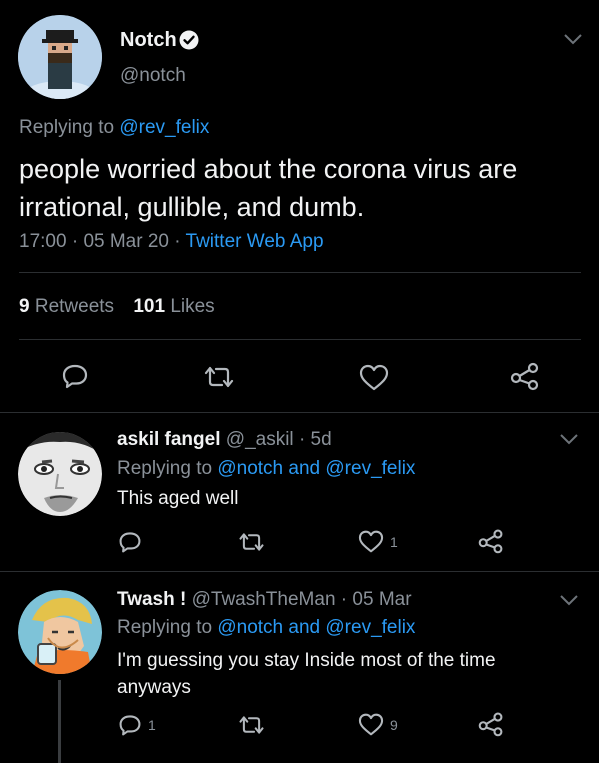 The width and height of the screenshot is (599, 763). Describe the element at coordinates (43, 241) in the screenshot. I see `tweet-time: 17:00` at that location.